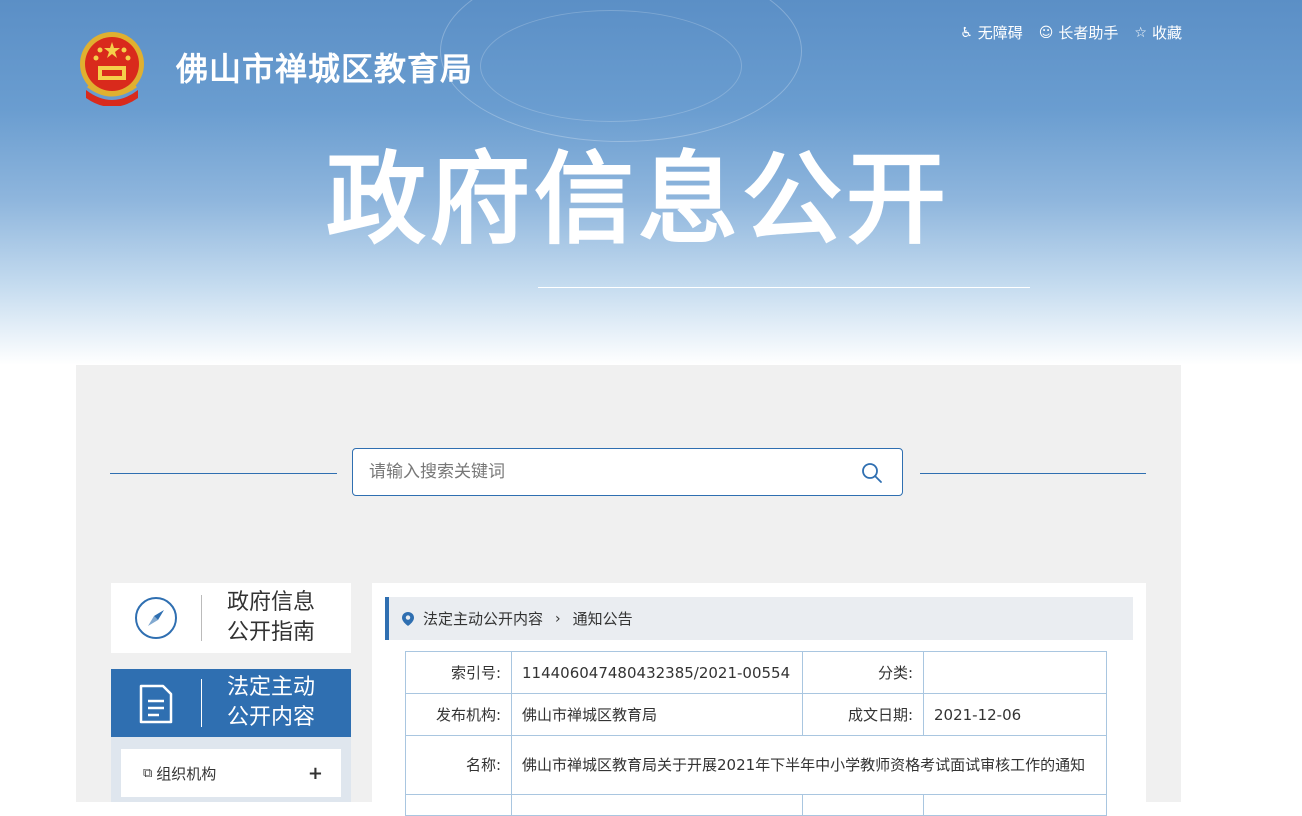  I want to click on sidebar-item-label: 组织机构, so click(186, 773).